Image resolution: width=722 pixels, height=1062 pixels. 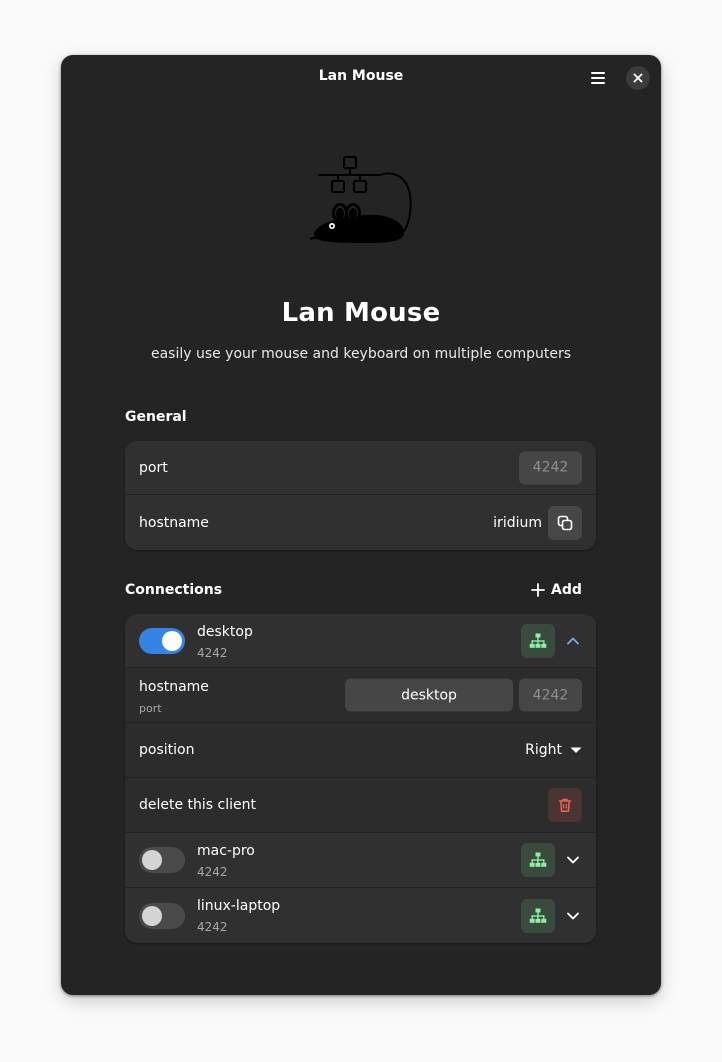 I want to click on client-hostname-row: hostname port, so click(x=360, y=695).